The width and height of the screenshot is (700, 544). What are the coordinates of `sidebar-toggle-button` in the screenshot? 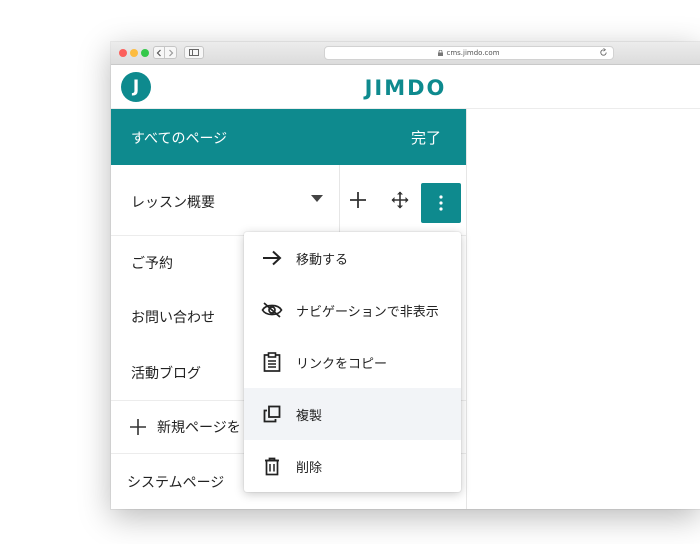 It's located at (194, 52).